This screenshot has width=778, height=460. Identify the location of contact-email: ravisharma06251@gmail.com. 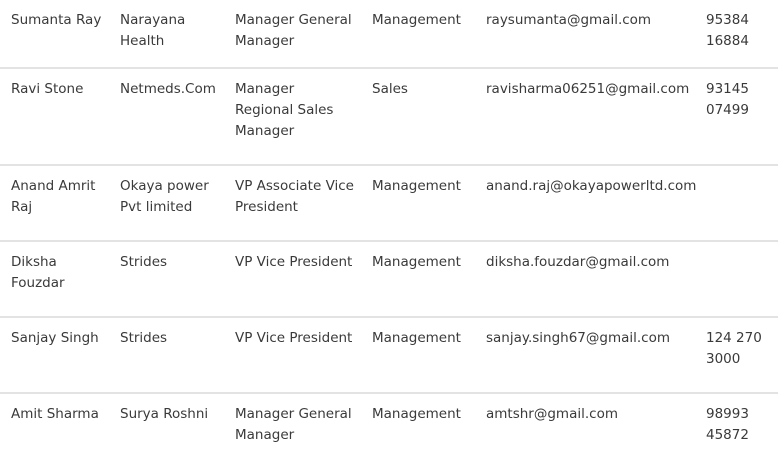
(588, 89).